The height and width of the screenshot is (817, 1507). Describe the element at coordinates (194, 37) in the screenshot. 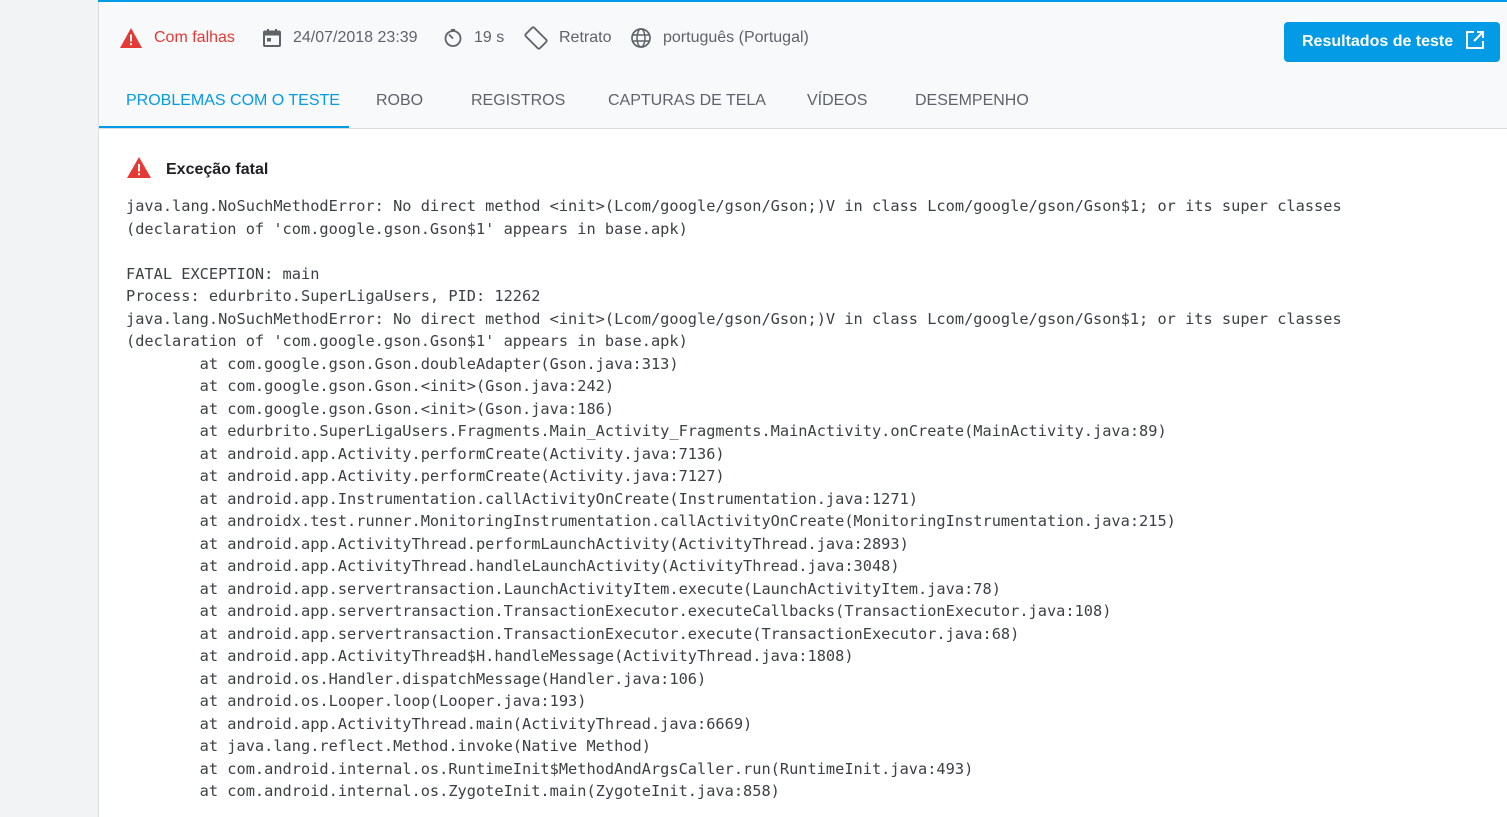

I see `status-text: Com falhas` at that location.